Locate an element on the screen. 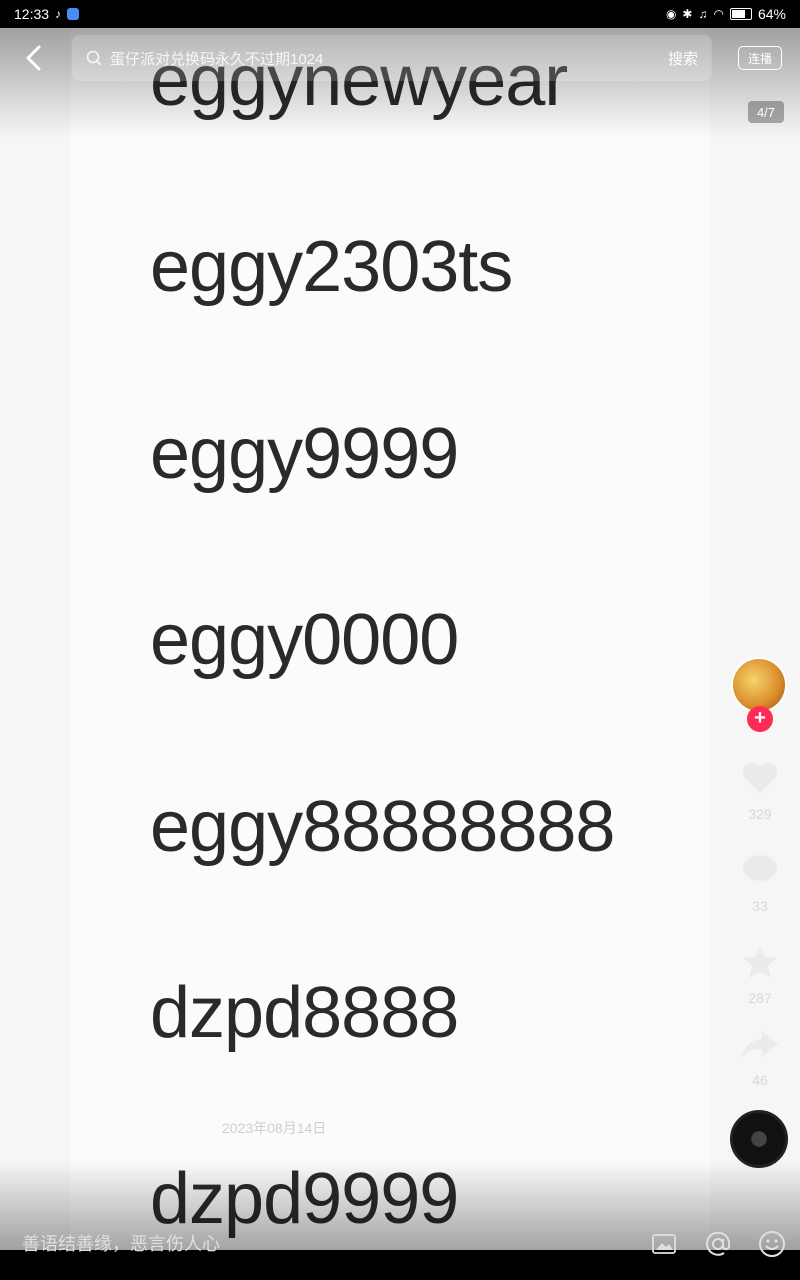 This screenshot has width=800, height=1280. code-text: eggy0000 is located at coordinates (304, 640).